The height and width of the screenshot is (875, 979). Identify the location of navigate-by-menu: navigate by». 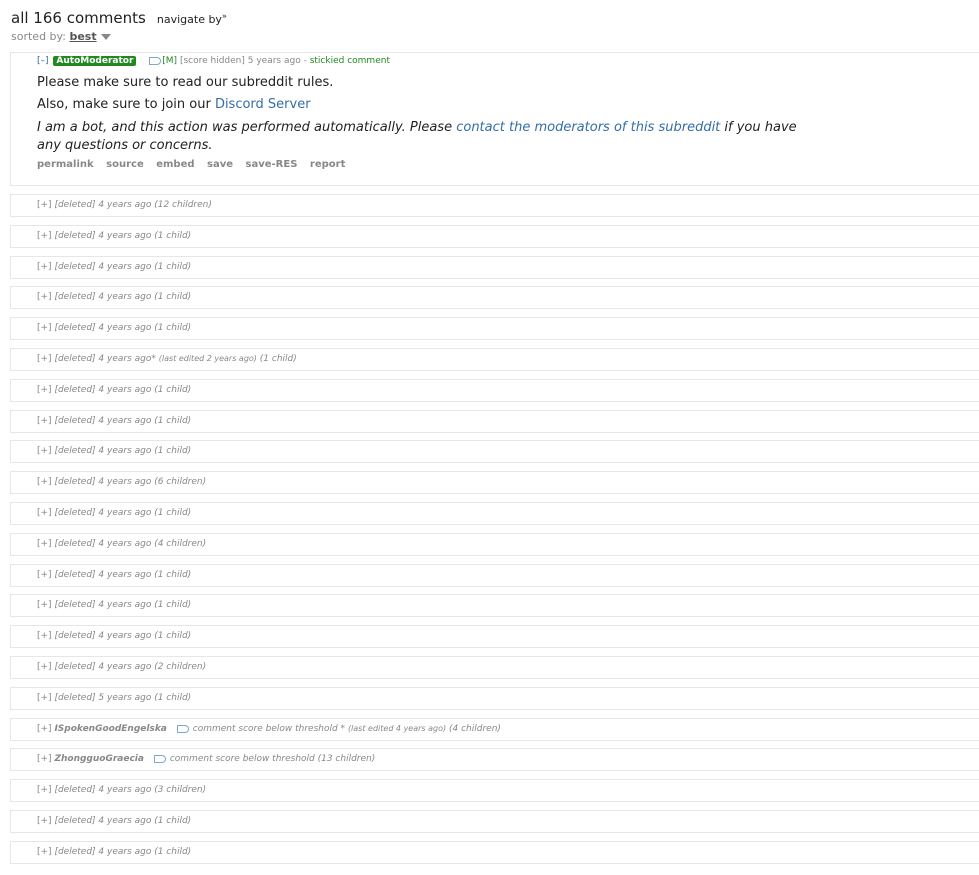
(192, 18).